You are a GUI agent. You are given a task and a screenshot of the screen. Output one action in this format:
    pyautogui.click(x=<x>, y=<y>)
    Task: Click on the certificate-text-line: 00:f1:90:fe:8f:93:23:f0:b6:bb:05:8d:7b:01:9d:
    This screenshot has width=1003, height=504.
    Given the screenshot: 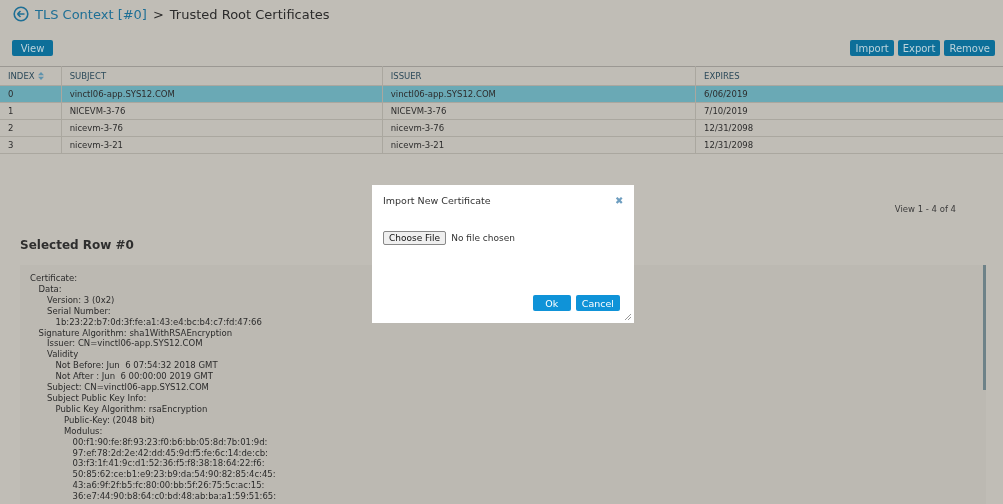 What is the action you would take?
    pyautogui.click(x=170, y=442)
    